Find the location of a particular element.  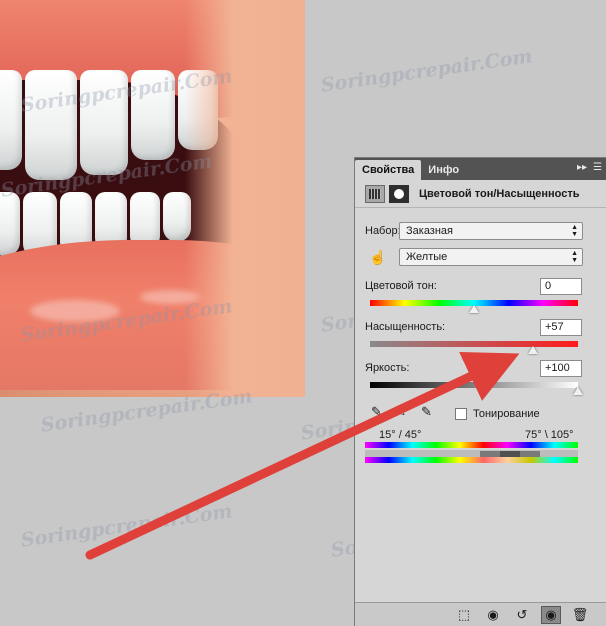

target-adjust-hand-icon: ☝ is located at coordinates (377, 257).